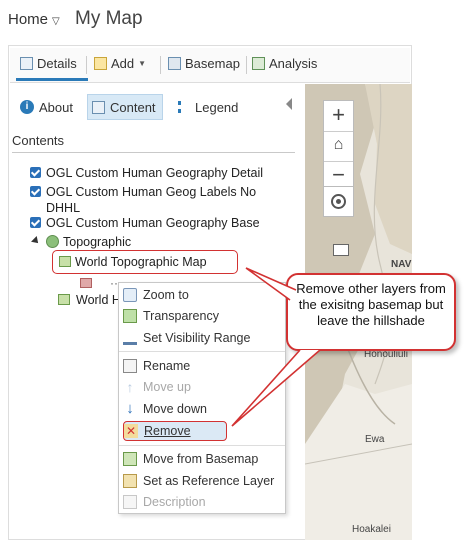  Describe the element at coordinates (271, 284) in the screenshot. I see `callout-pointer-top` at that location.